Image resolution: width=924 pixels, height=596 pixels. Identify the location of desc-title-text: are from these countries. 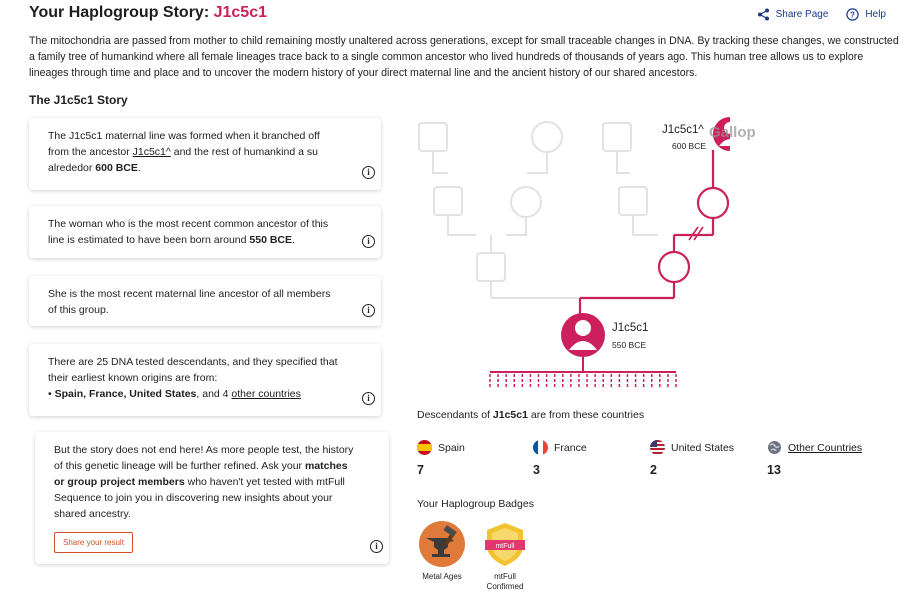
(586, 415).